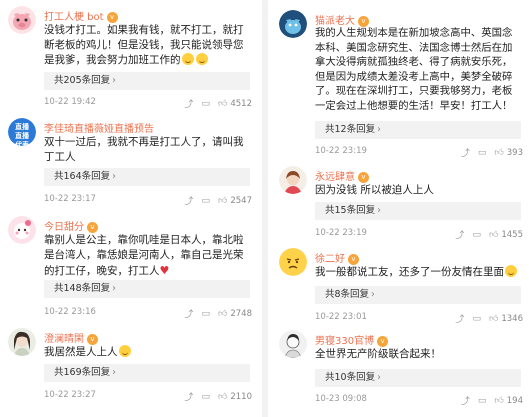 This screenshot has height=417, width=529. I want to click on username: 李佳琦直播薇娅直播预告, so click(99, 127).